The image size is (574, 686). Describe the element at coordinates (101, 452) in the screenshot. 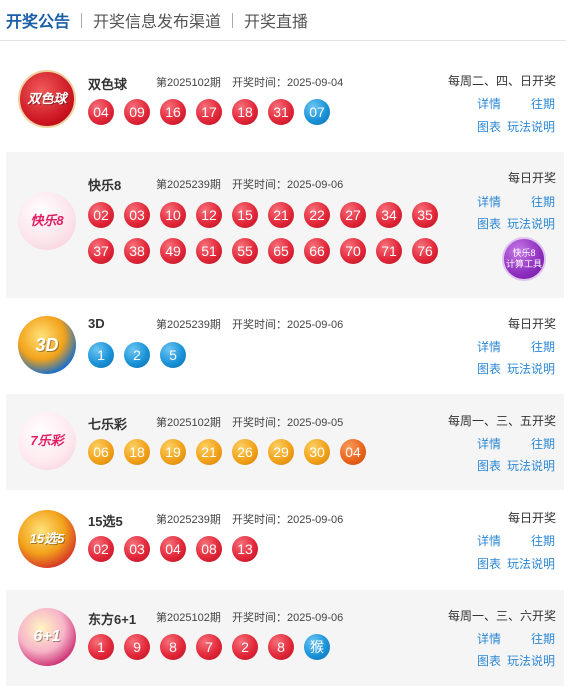

I see `orange-ball: 06` at that location.